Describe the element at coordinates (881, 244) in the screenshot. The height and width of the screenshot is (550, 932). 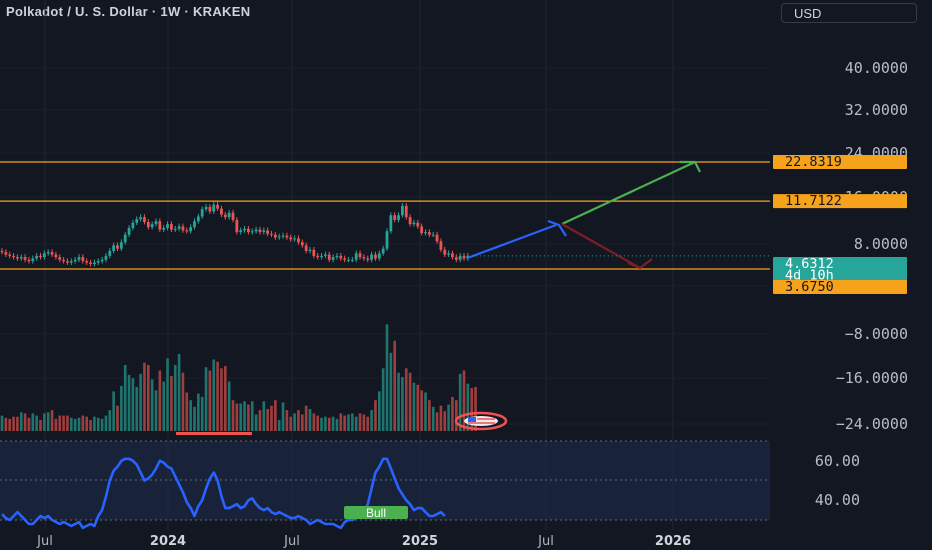
I see `price-axis-label: 8.0000` at that location.